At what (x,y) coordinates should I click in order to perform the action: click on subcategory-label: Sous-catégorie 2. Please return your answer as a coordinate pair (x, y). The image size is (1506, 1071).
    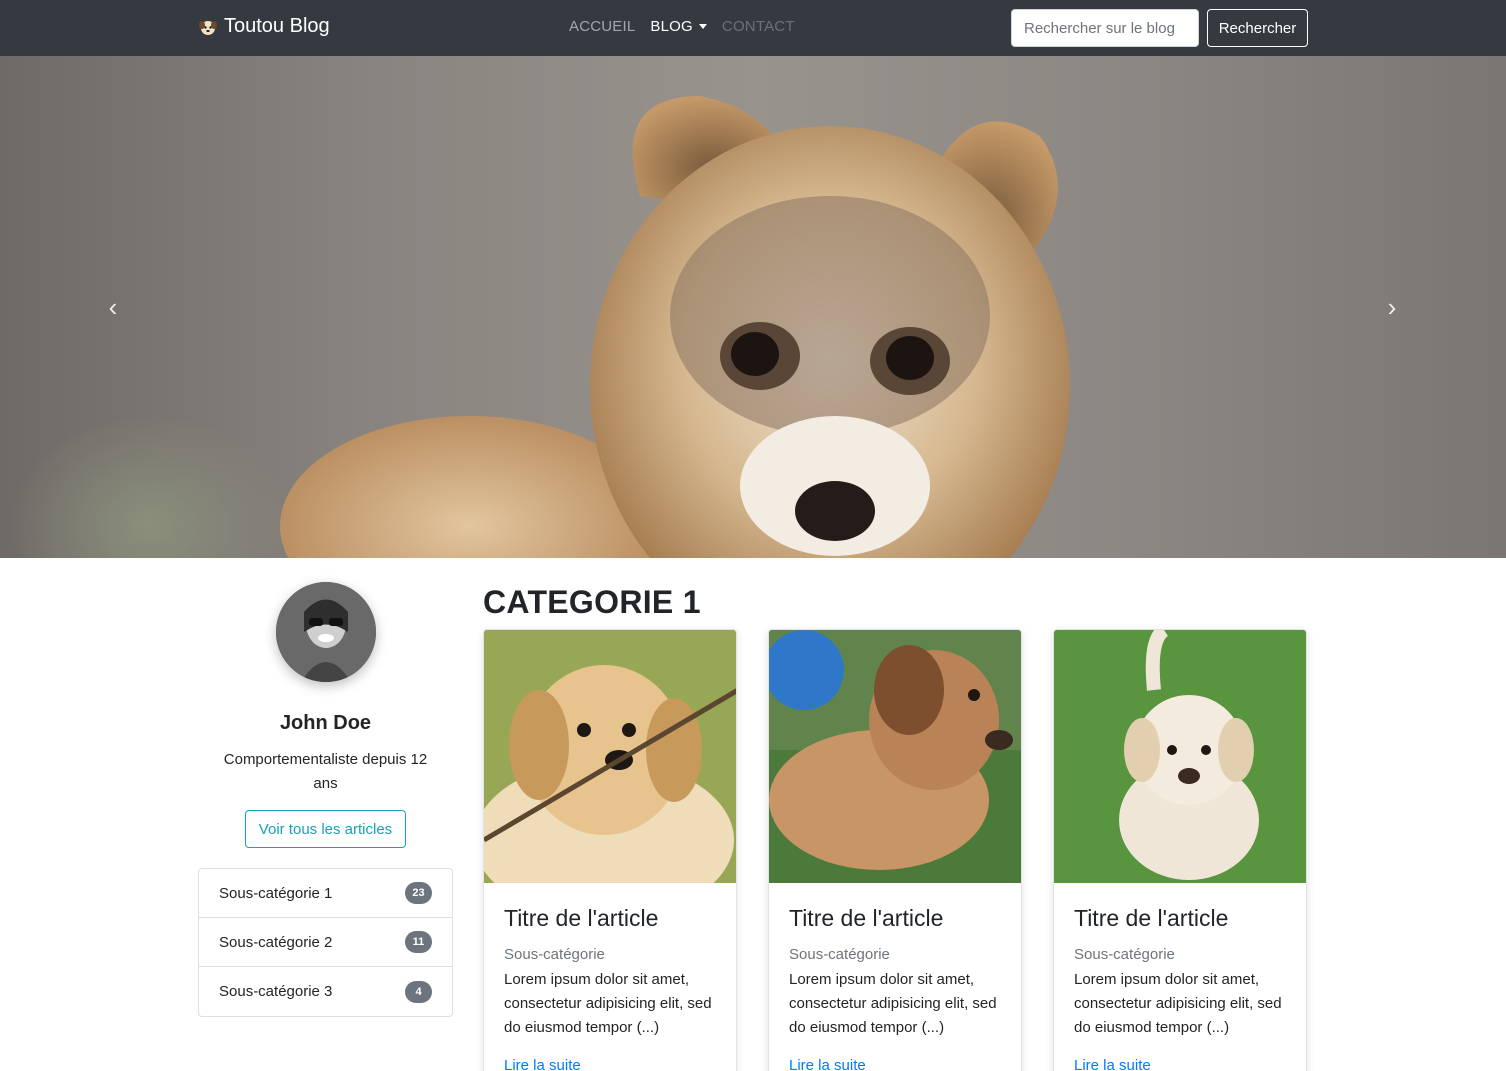
    Looking at the image, I should click on (276, 942).